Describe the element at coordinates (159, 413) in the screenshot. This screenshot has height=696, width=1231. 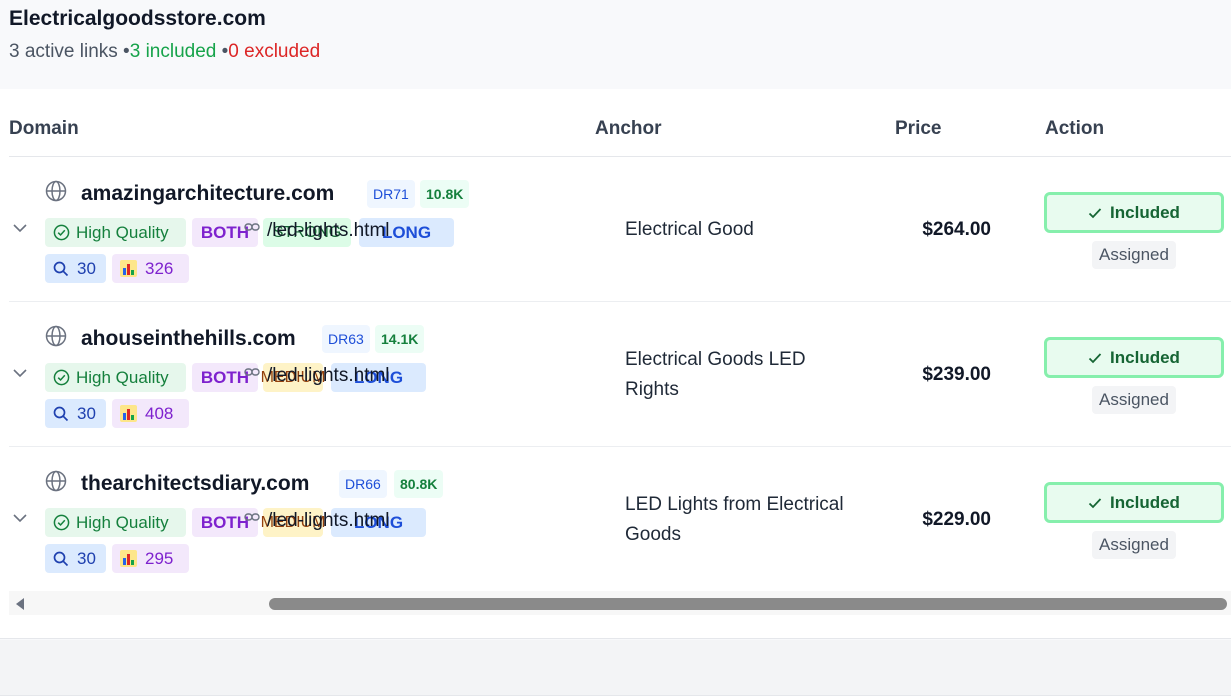
I see `metric-value: 408` at that location.